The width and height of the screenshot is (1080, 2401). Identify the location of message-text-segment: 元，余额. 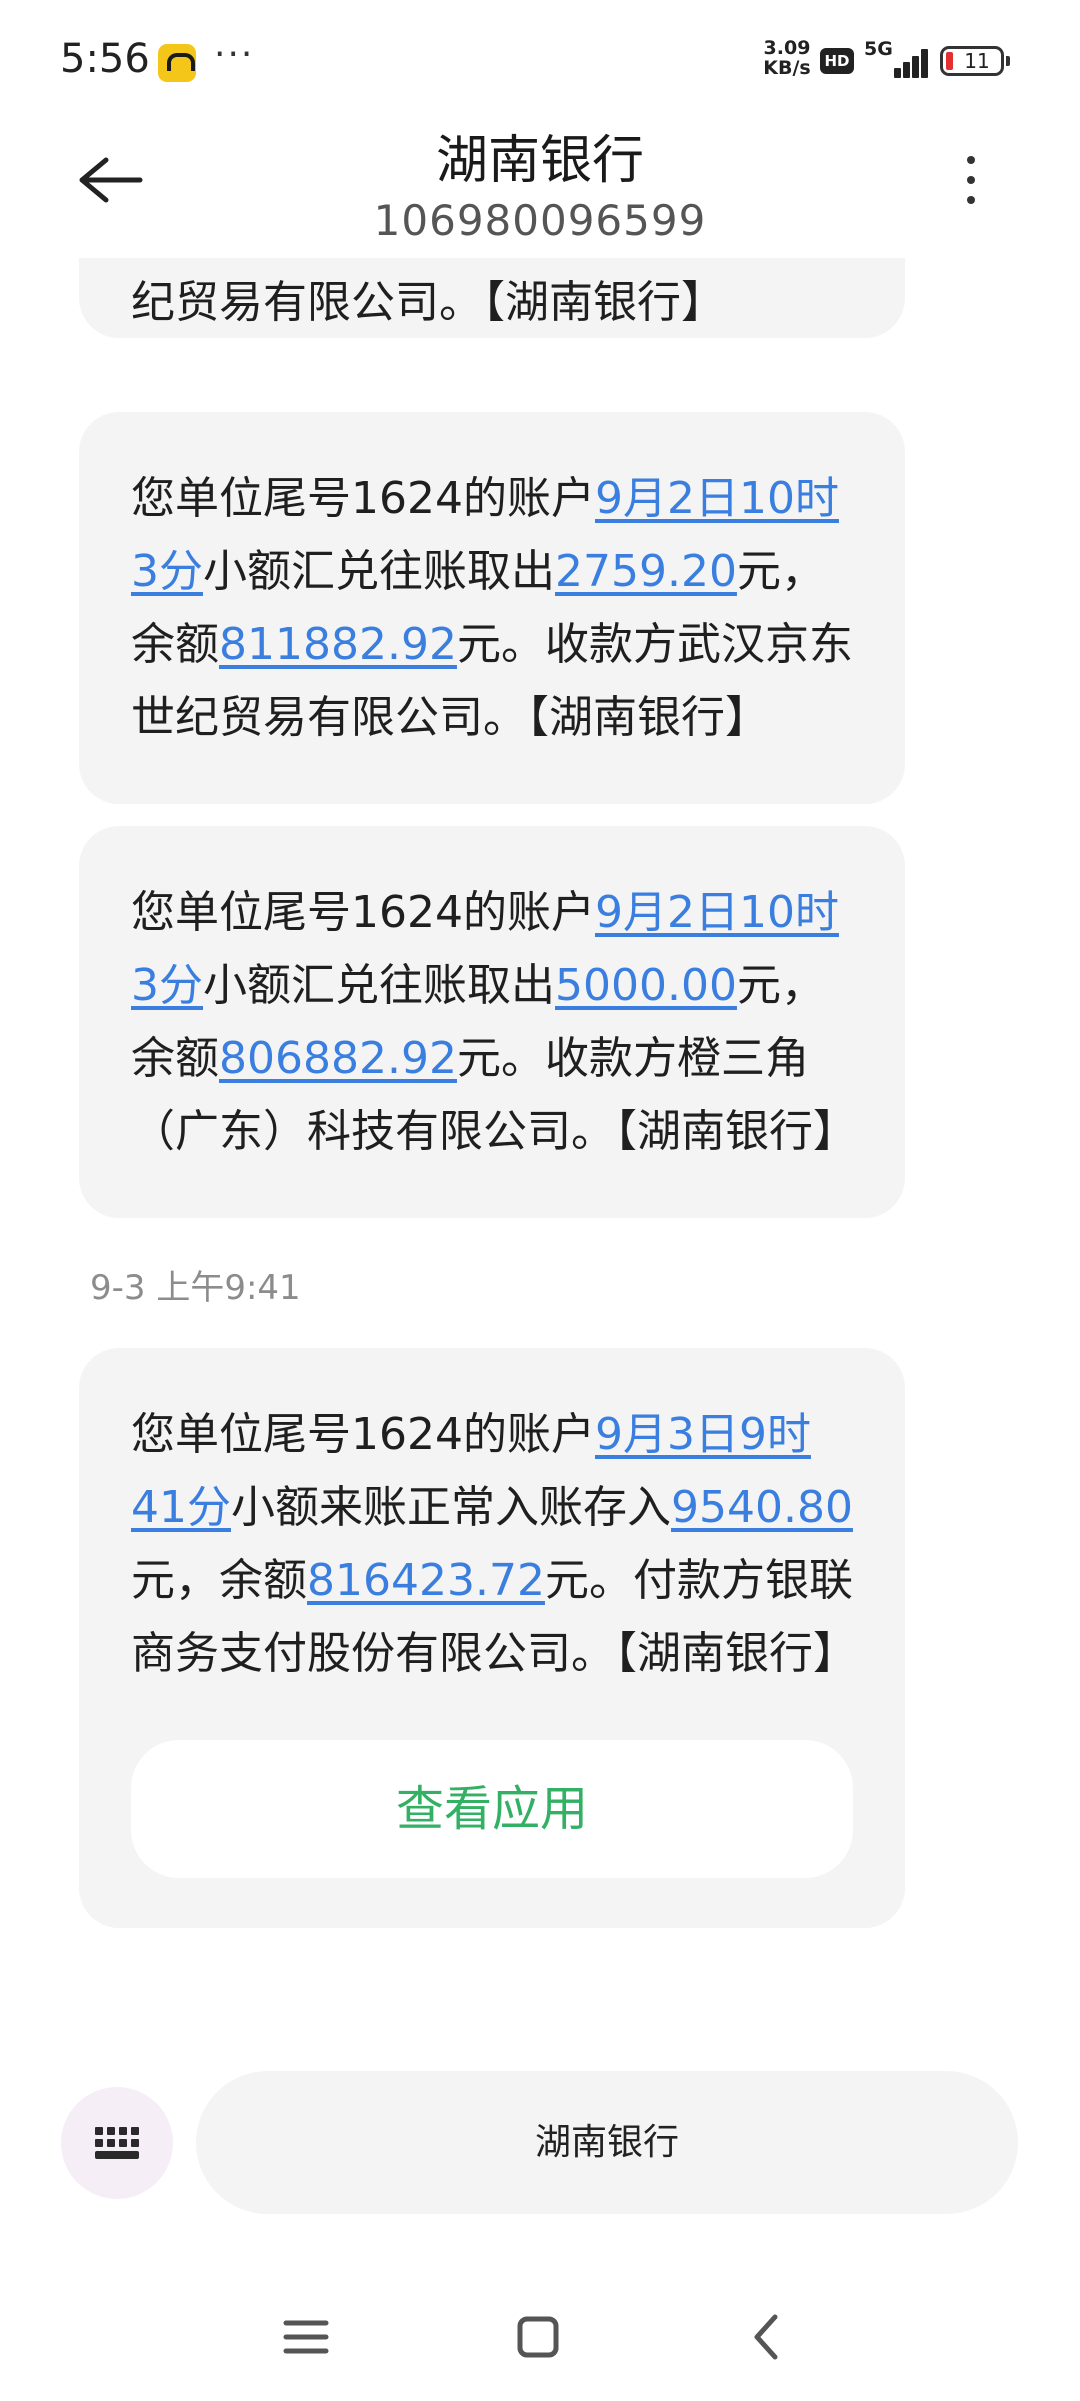
(219, 1580).